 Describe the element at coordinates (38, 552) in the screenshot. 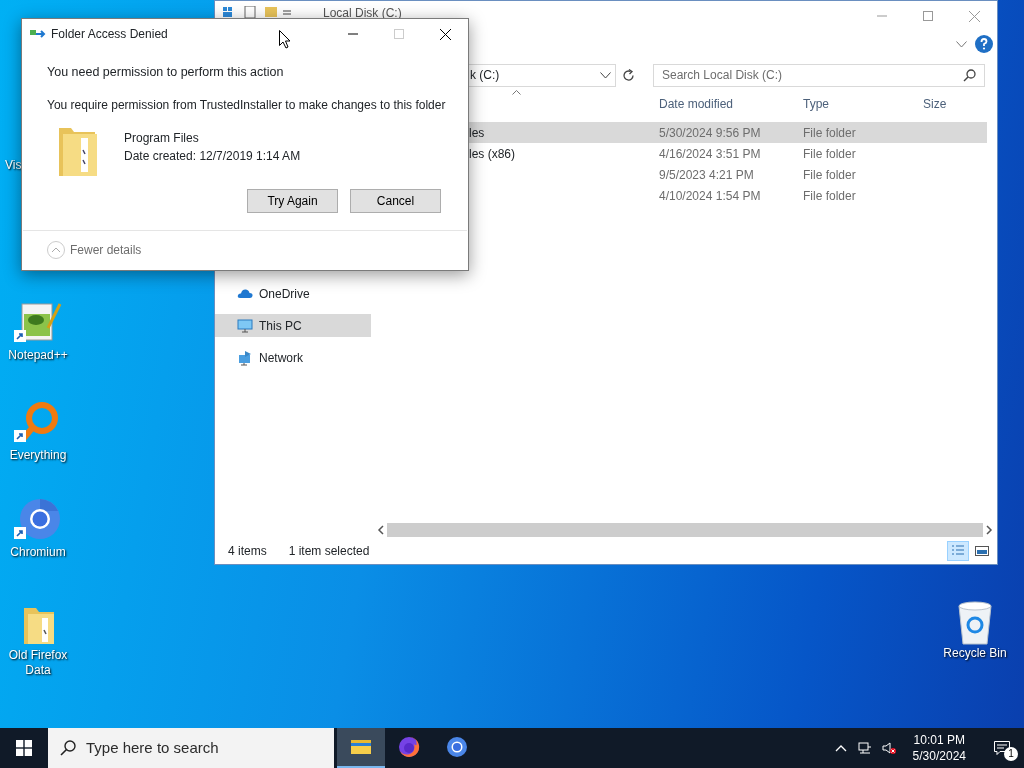

I see `icon-label: Chromium` at that location.